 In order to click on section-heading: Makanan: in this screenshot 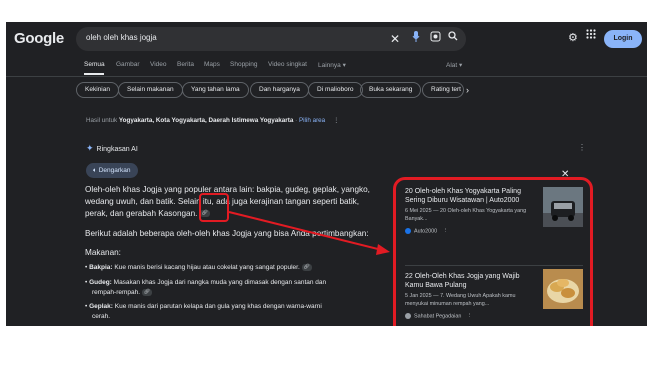, I will do `click(103, 252)`.